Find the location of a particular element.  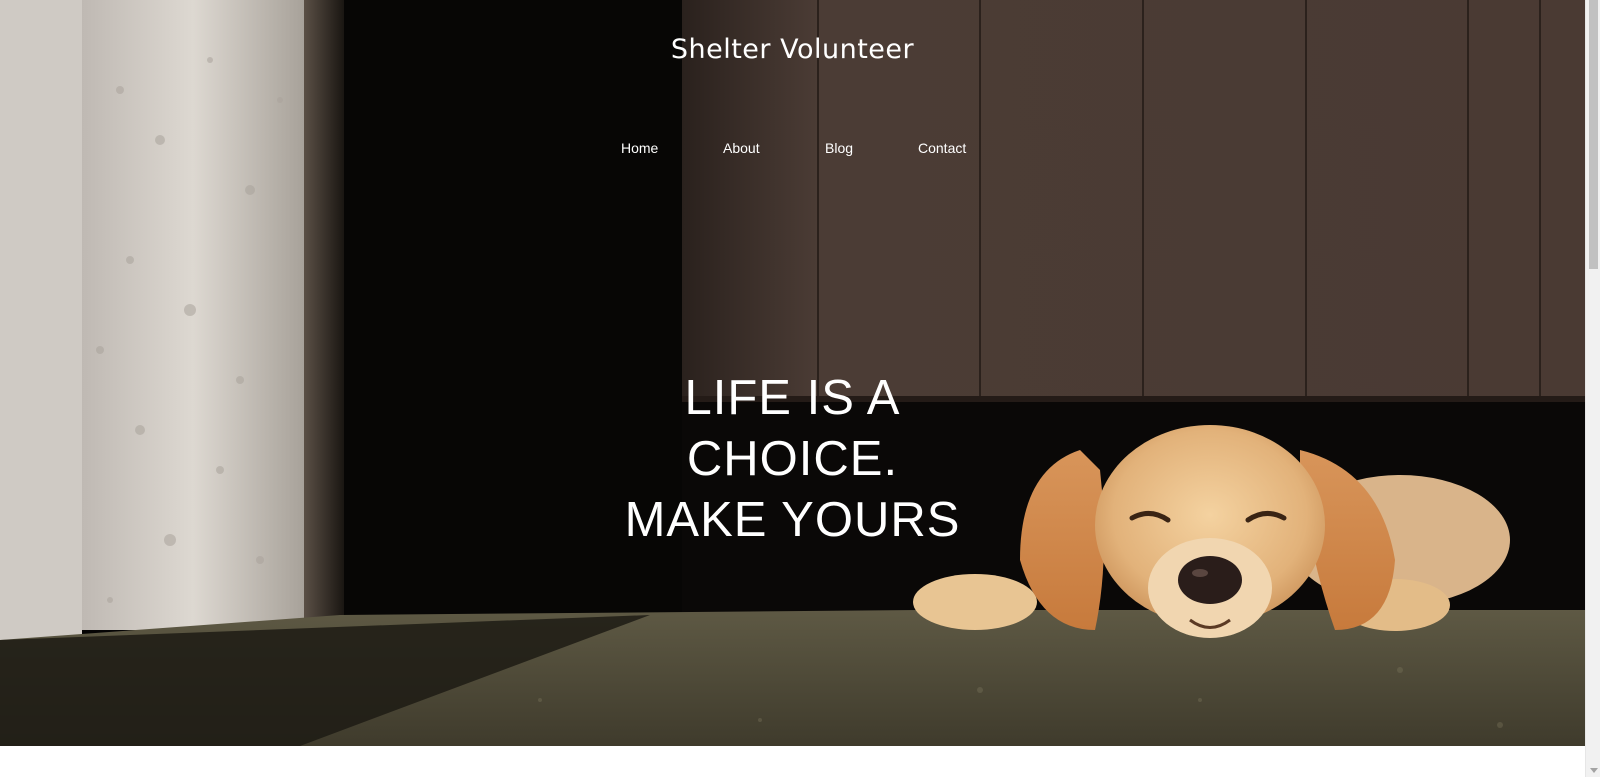

nav-item-blog: Blog is located at coordinates (839, 148).